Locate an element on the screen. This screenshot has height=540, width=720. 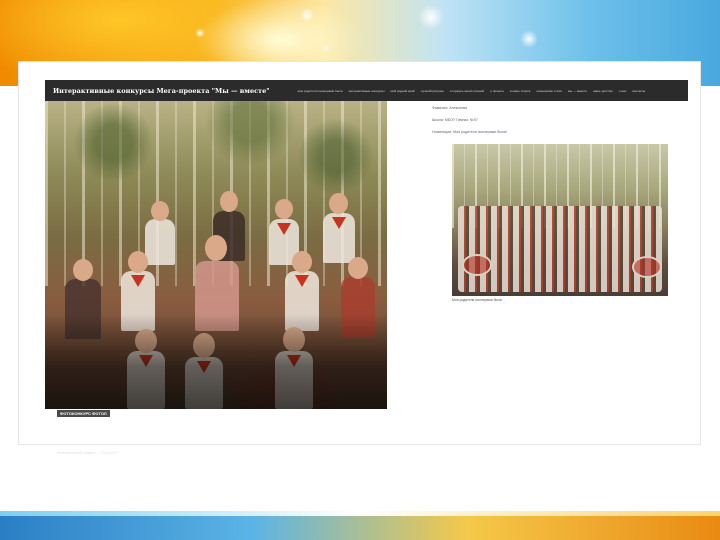
category-badge: ФОТОКОНКУРС ФОТОЛ is located at coordinates (83, 413).